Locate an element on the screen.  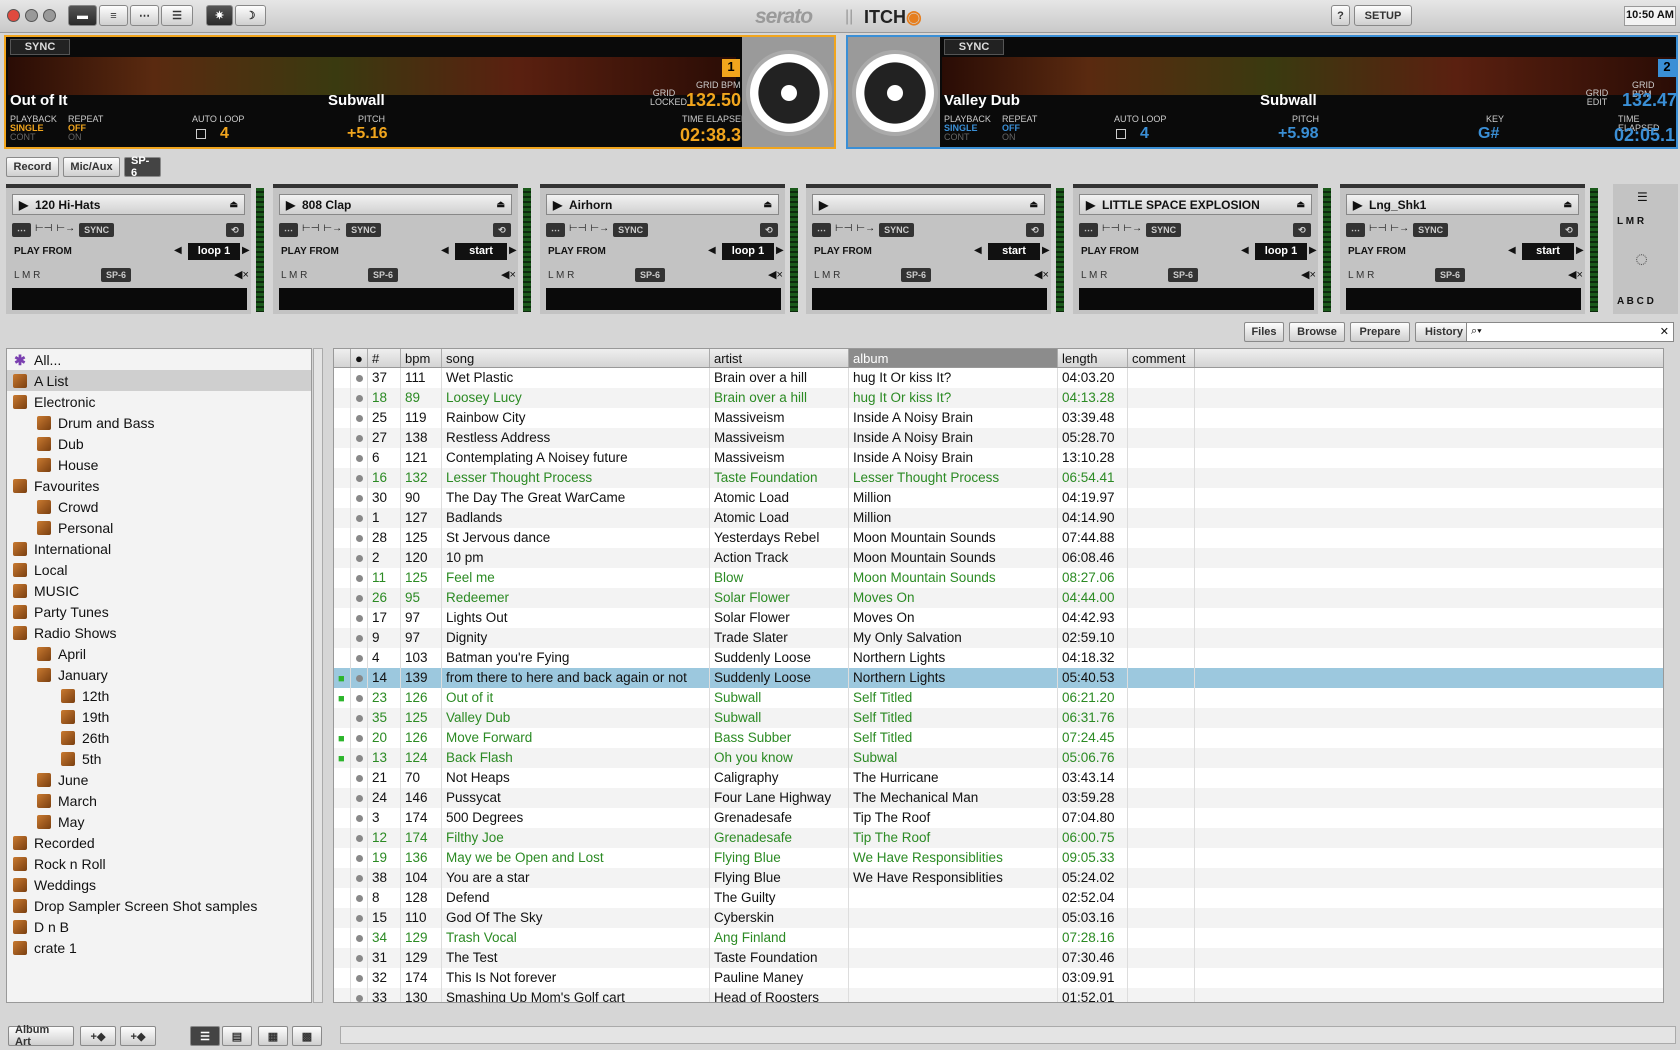
crate-item: Electronic is located at coordinates (159, 401).